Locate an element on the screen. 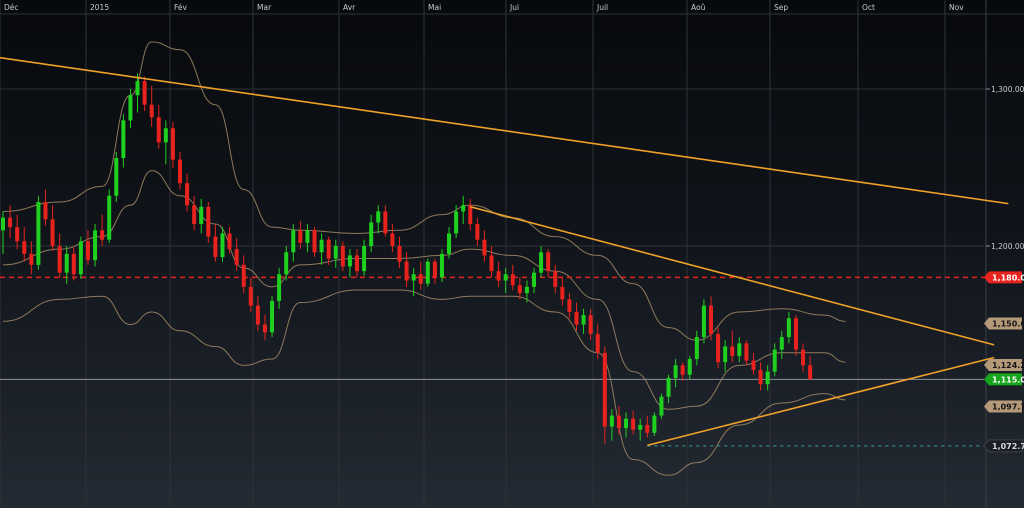  price-tag: 1,072.73 is located at coordinates (1003, 446).